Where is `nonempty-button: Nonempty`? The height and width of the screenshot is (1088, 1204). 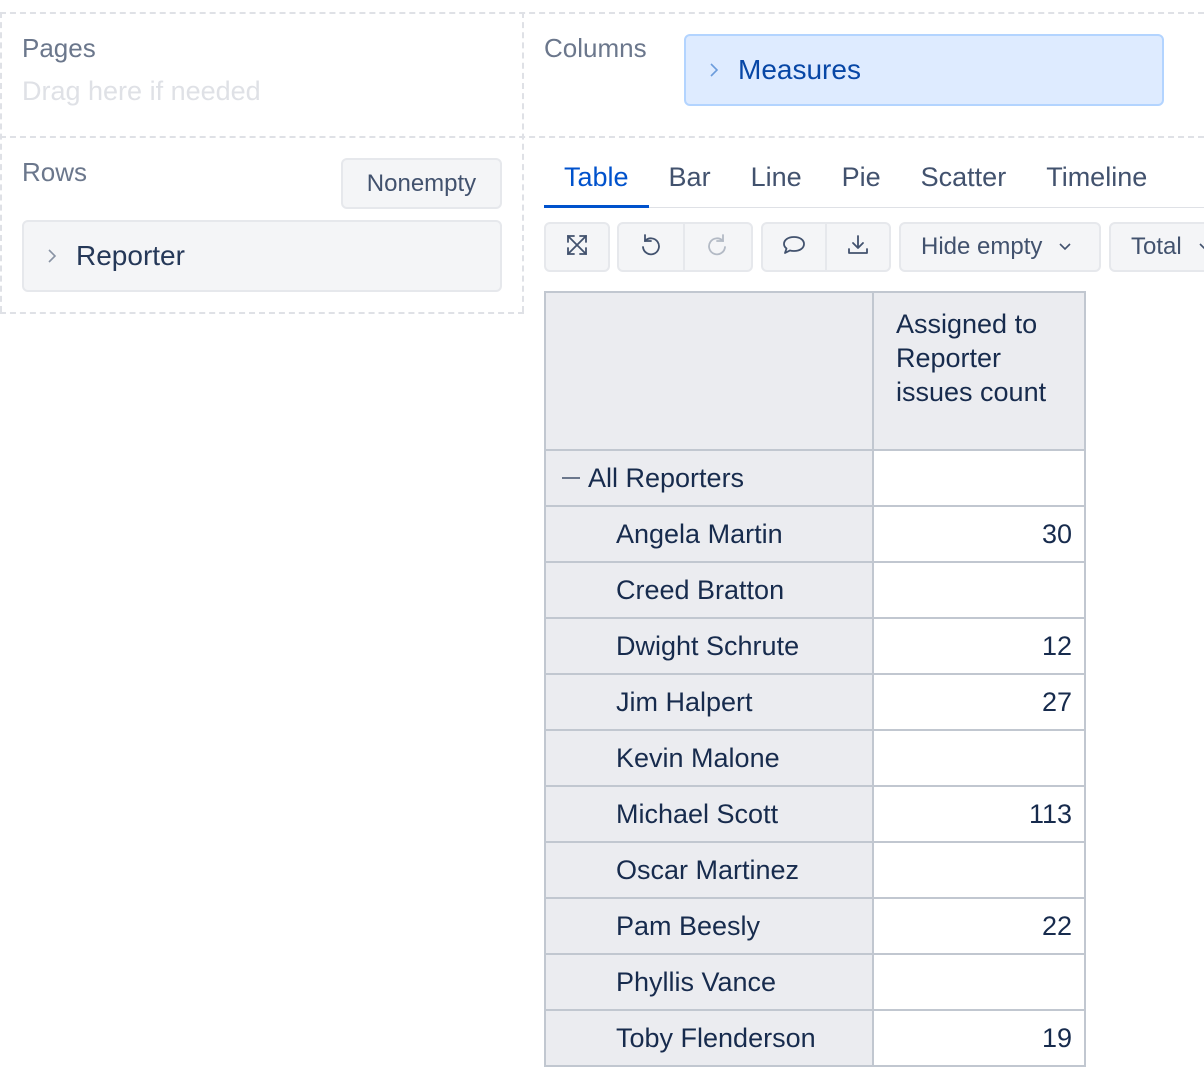
nonempty-button: Nonempty is located at coordinates (421, 183).